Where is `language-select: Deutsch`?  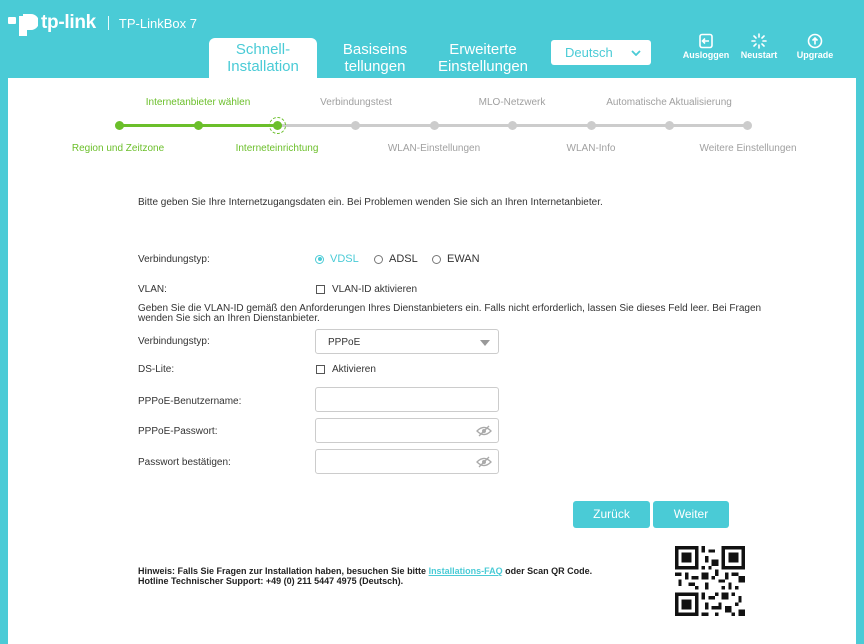
language-select: Deutsch is located at coordinates (601, 52).